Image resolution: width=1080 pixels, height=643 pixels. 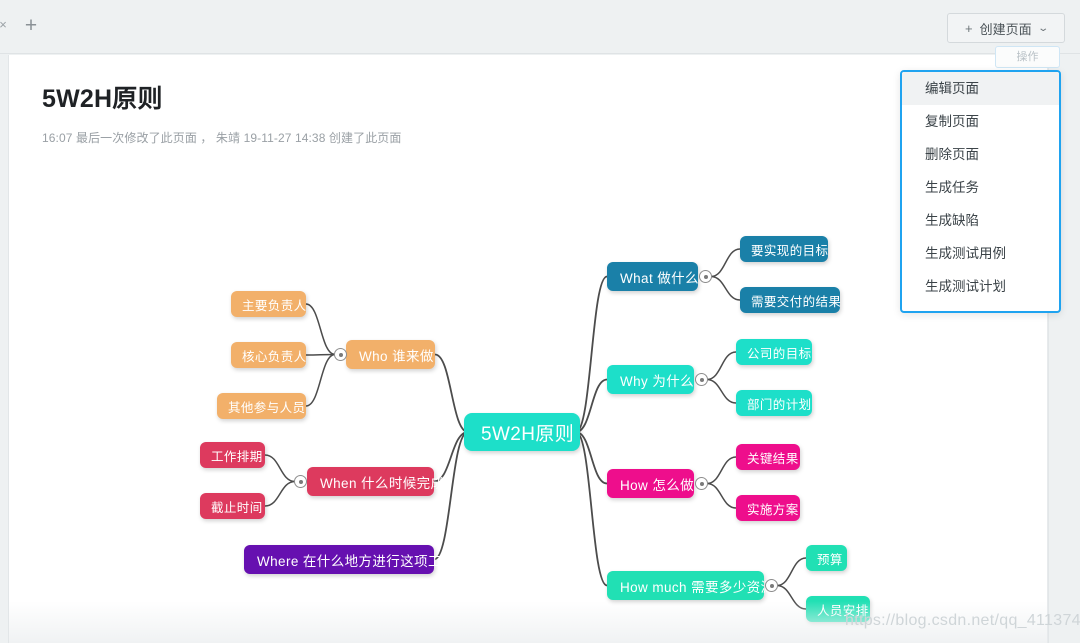 I want to click on create-page-button: + 创建页面 ⌄, so click(x=1006, y=28).